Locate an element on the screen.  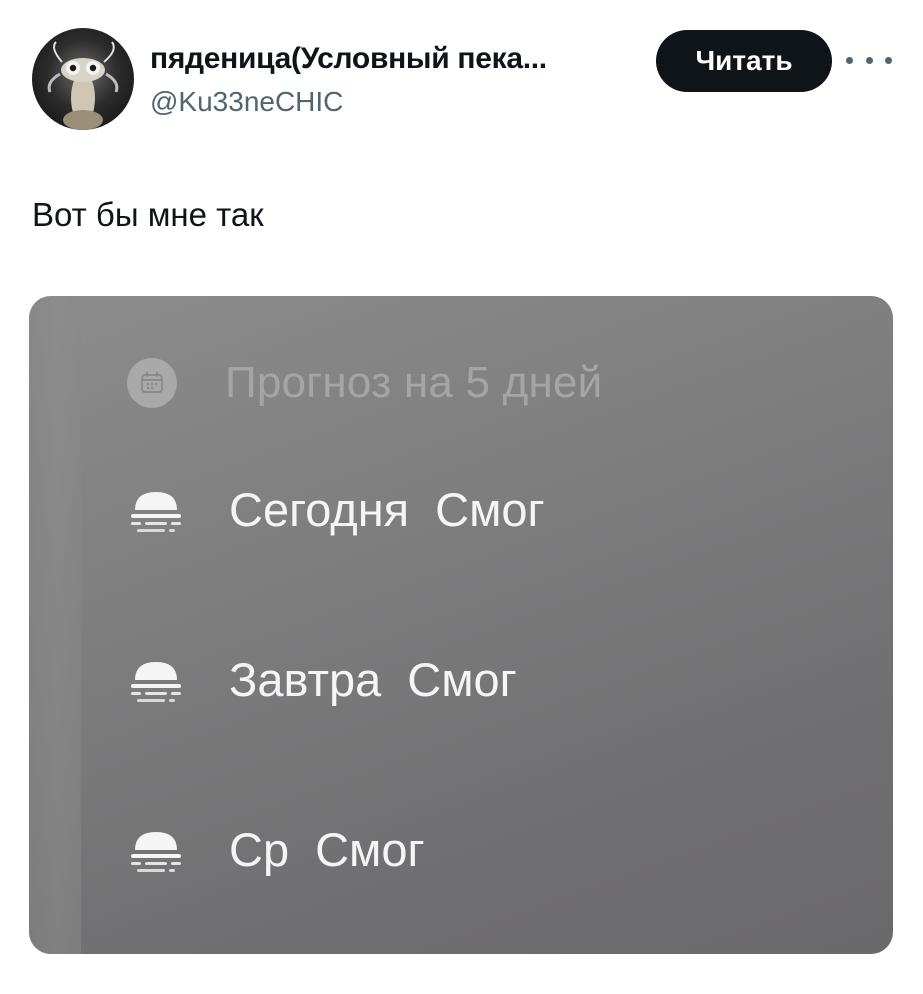
forecast-day: Завтра is located at coordinates (305, 679).